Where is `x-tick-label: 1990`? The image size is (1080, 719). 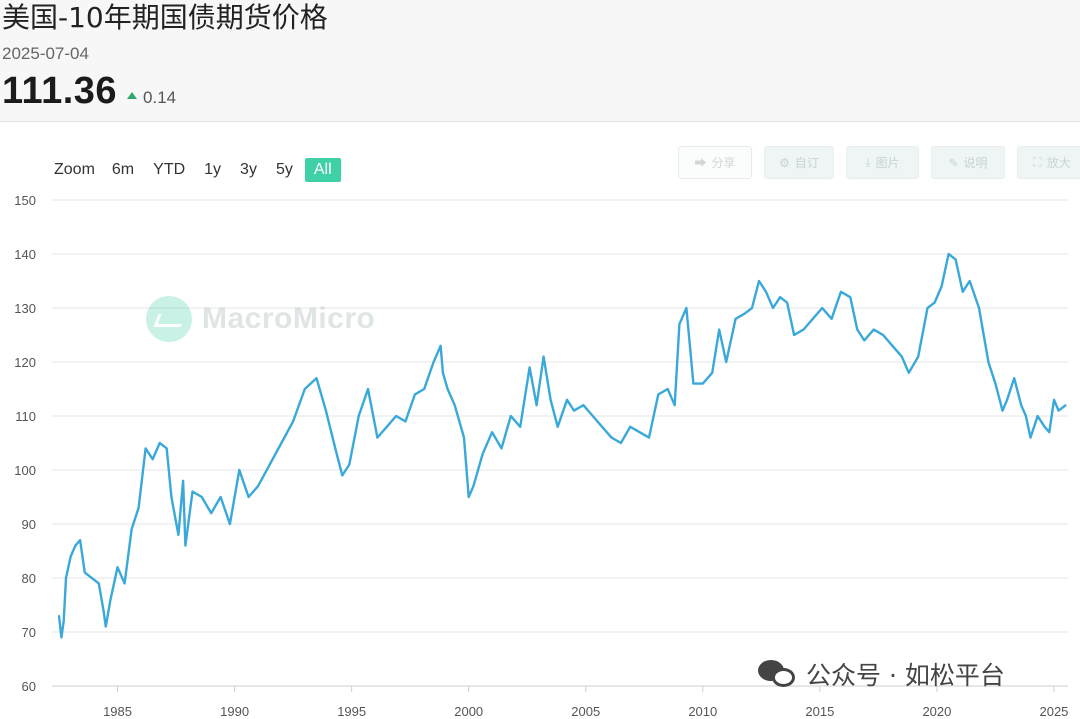
x-tick-label: 1990 is located at coordinates (234, 711).